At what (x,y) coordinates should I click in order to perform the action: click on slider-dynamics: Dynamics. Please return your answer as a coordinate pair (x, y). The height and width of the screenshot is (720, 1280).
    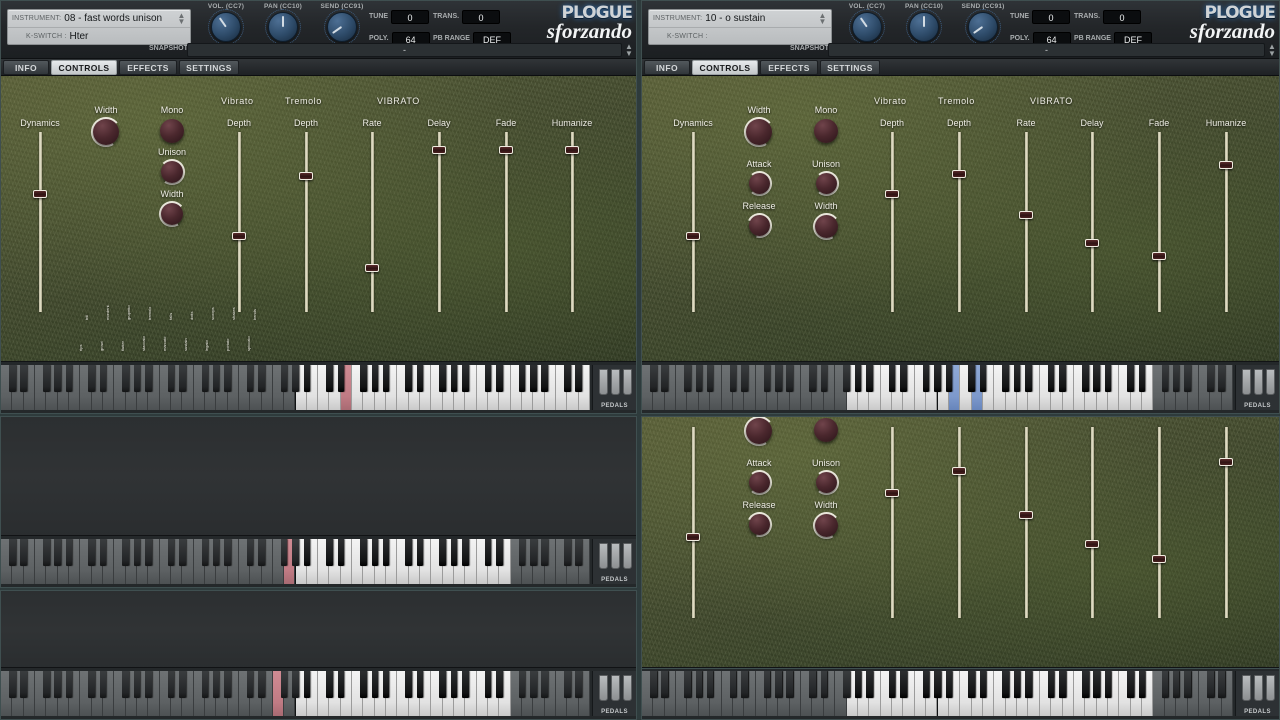
    Looking at the image, I should click on (40, 215).